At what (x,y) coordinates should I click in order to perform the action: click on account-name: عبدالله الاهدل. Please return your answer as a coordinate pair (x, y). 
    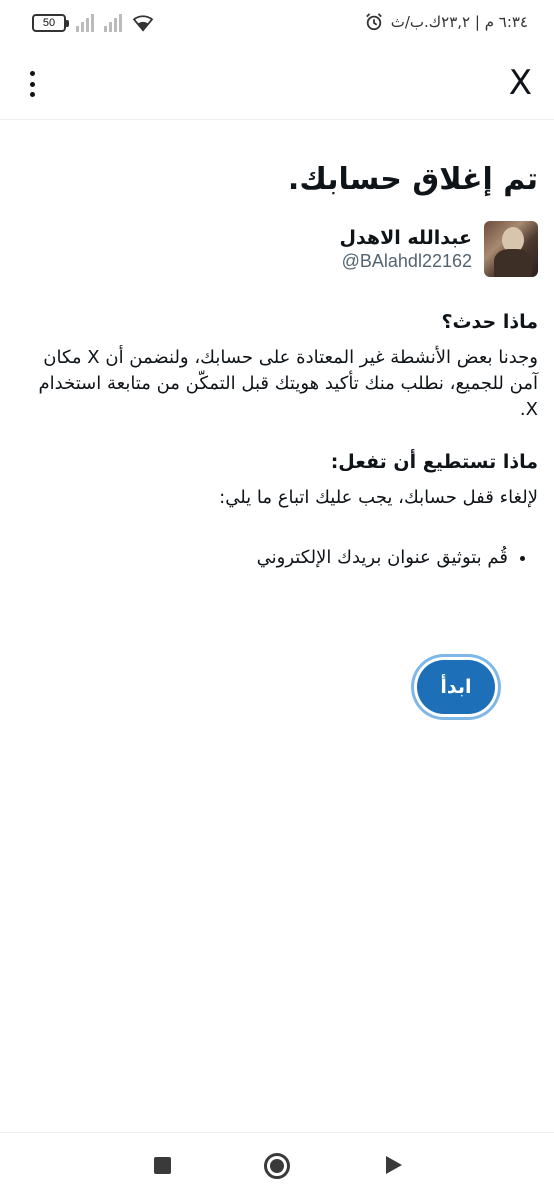
    Looking at the image, I should click on (405, 237).